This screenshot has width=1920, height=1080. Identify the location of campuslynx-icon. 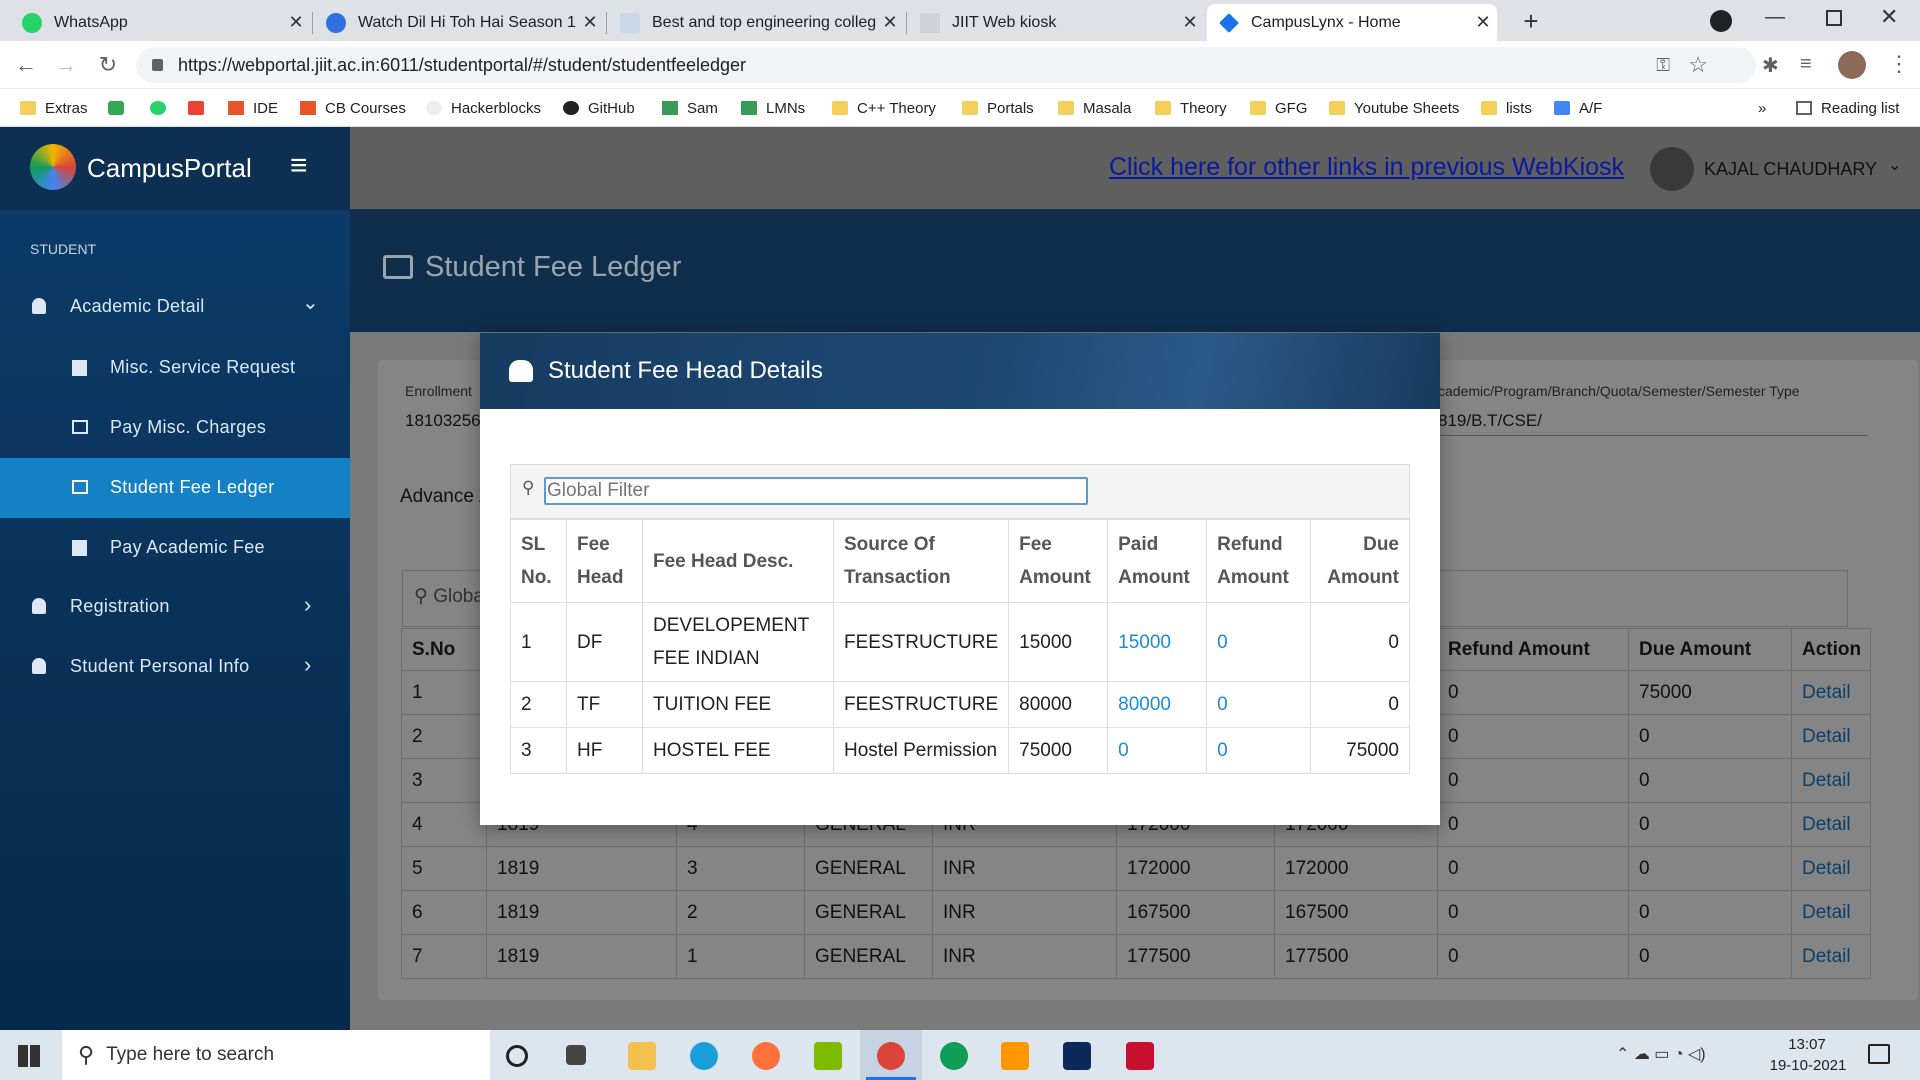
(1229, 22).